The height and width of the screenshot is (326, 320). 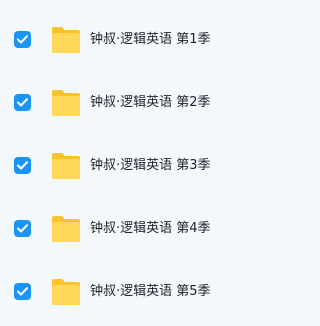 What do you see at coordinates (150, 229) in the screenshot?
I see `file-name: 钟叔·逻辑英语 第4季` at bounding box center [150, 229].